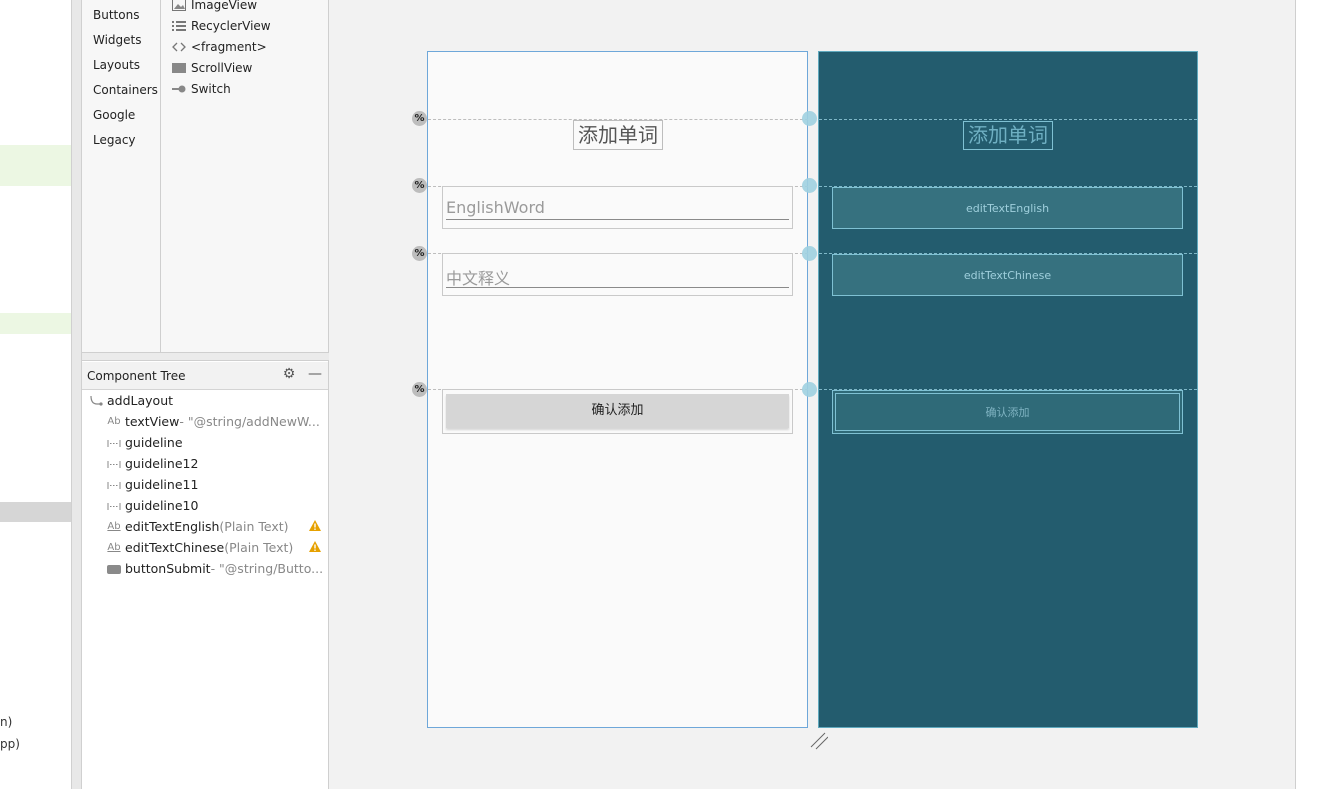 Image resolution: width=1337 pixels, height=789 pixels. What do you see at coordinates (116, 15) in the screenshot?
I see `palette-category-buttons: Buttons` at bounding box center [116, 15].